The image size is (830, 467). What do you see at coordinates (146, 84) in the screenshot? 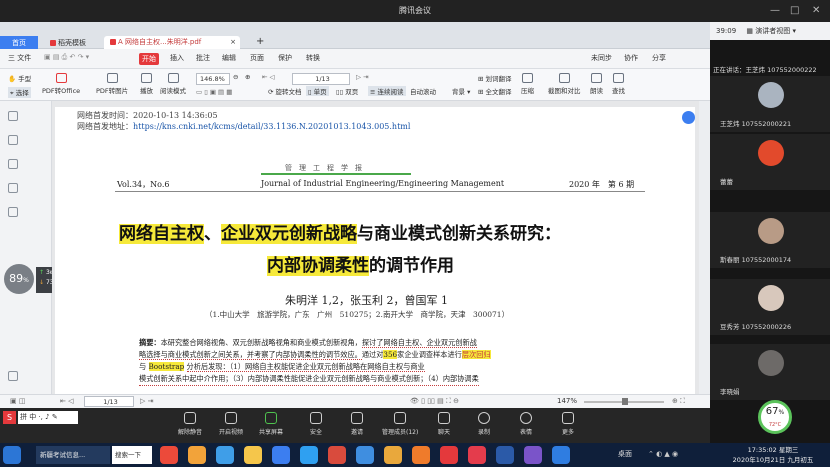
I see `play-button: 播放` at bounding box center [146, 84].